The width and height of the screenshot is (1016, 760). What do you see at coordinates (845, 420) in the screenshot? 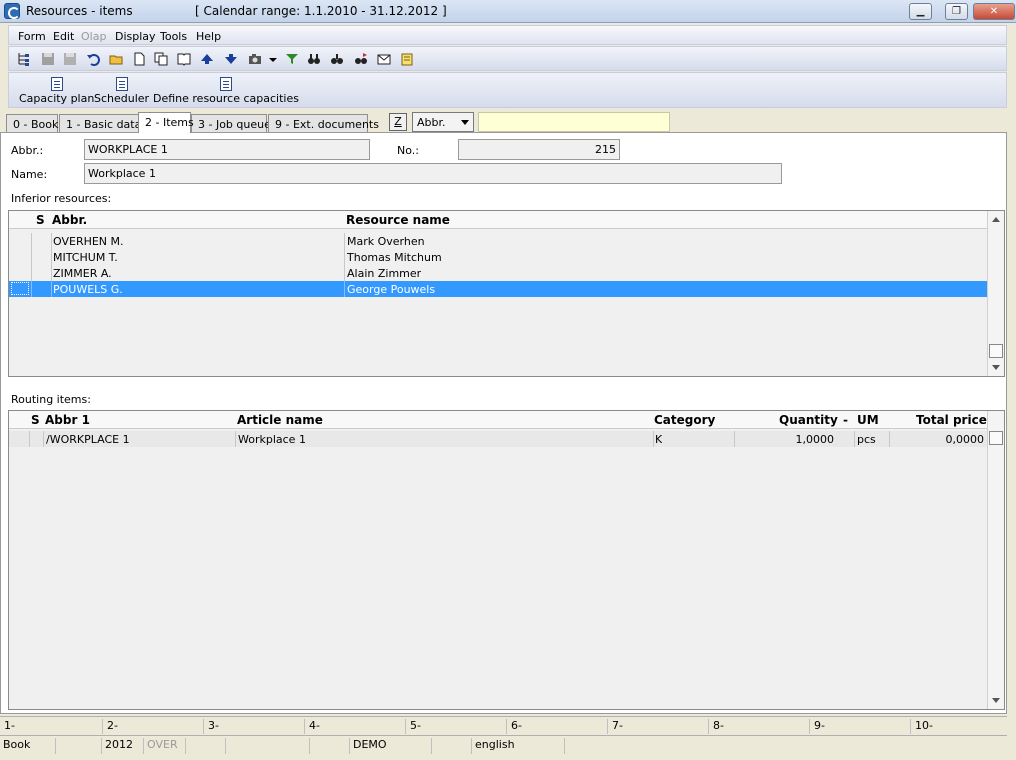
I see `col-dash: -` at bounding box center [845, 420].